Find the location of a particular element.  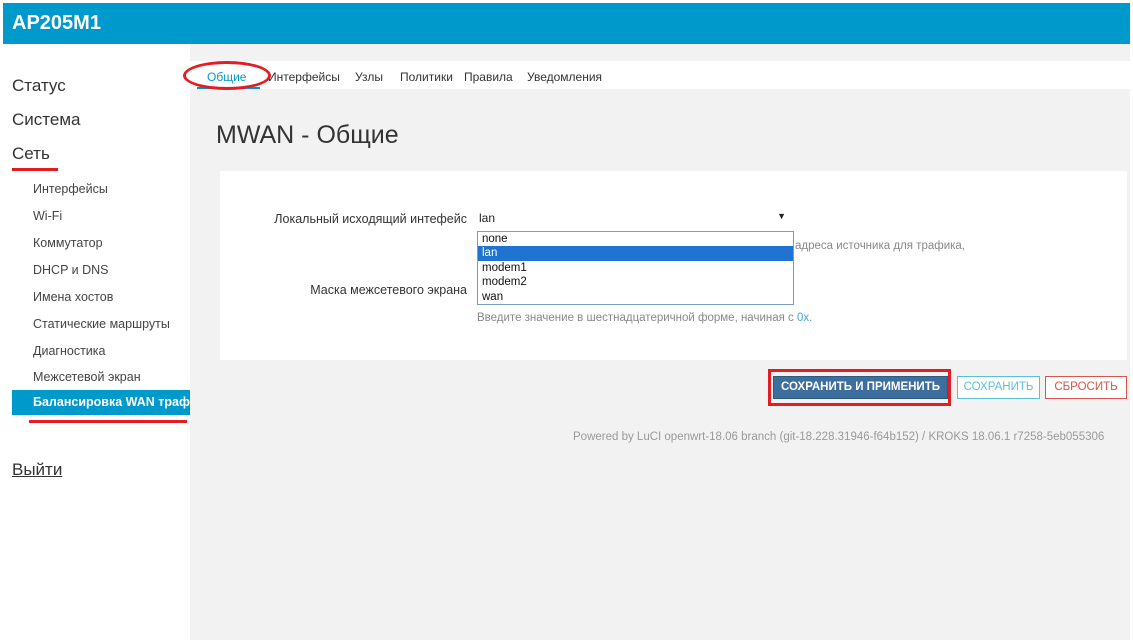

local-source-select: lan ▼ is located at coordinates (633, 218).